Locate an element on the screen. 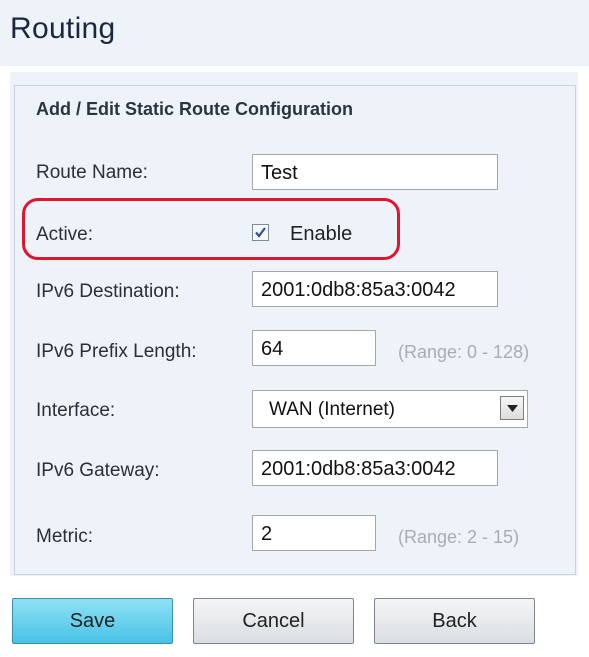  ipv6-destination-label: IPv6 Destination: is located at coordinates (108, 291).